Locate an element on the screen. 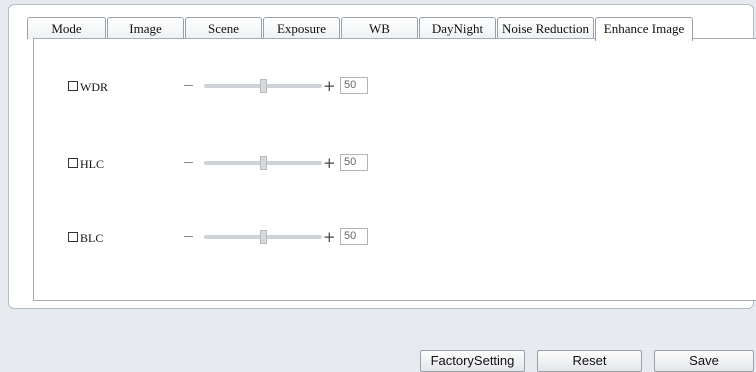 This screenshot has width=756, height=372. blc-row: BLC + 50 is located at coordinates (234, 238).